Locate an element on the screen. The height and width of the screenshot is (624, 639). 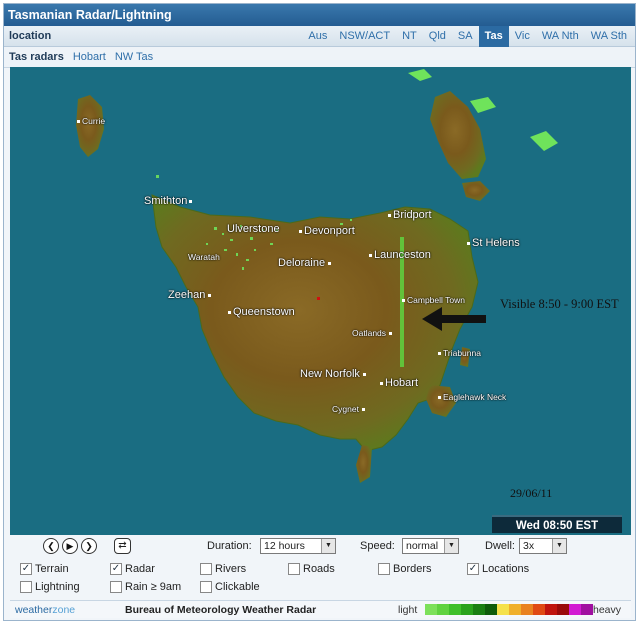
place-zeehan: Zeehan is located at coordinates (190, 295).